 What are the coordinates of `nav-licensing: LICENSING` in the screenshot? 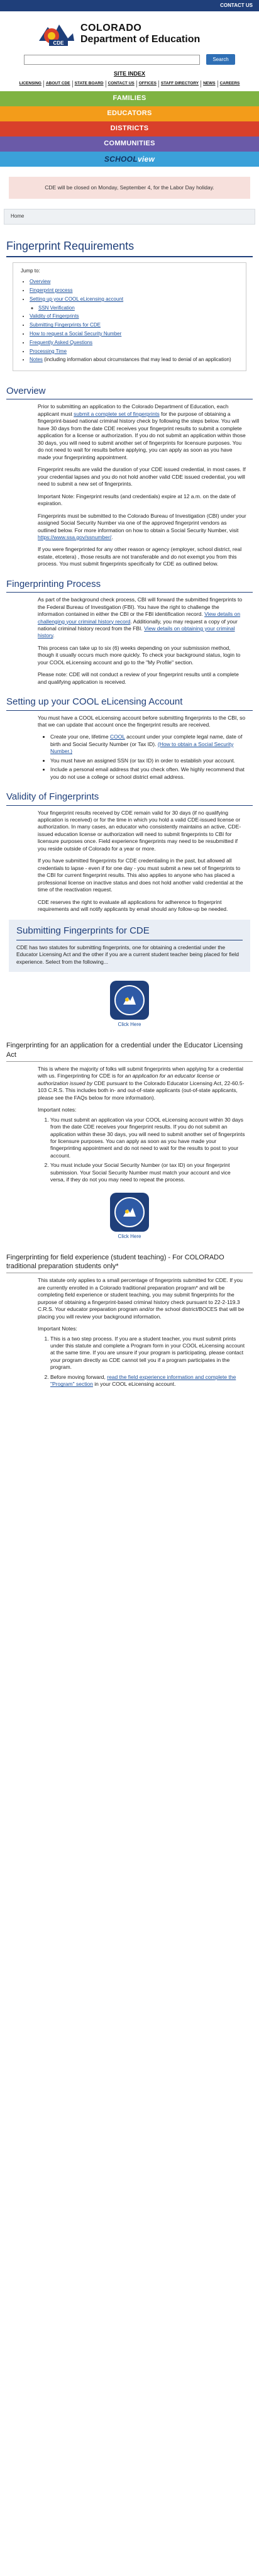 It's located at (31, 84).